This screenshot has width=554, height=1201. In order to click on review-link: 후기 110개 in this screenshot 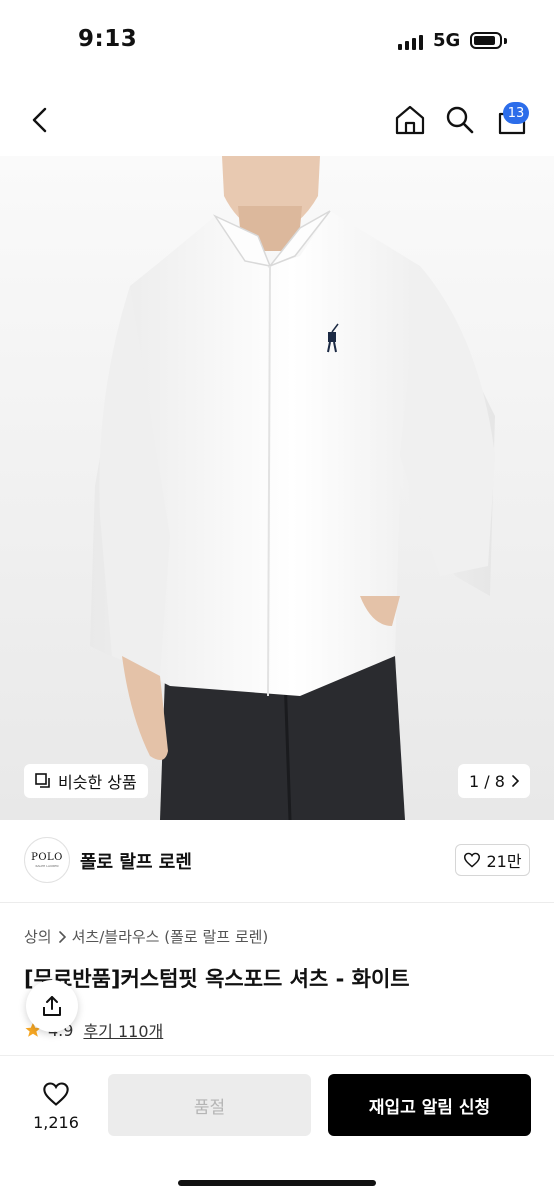, I will do `click(123, 1030)`.